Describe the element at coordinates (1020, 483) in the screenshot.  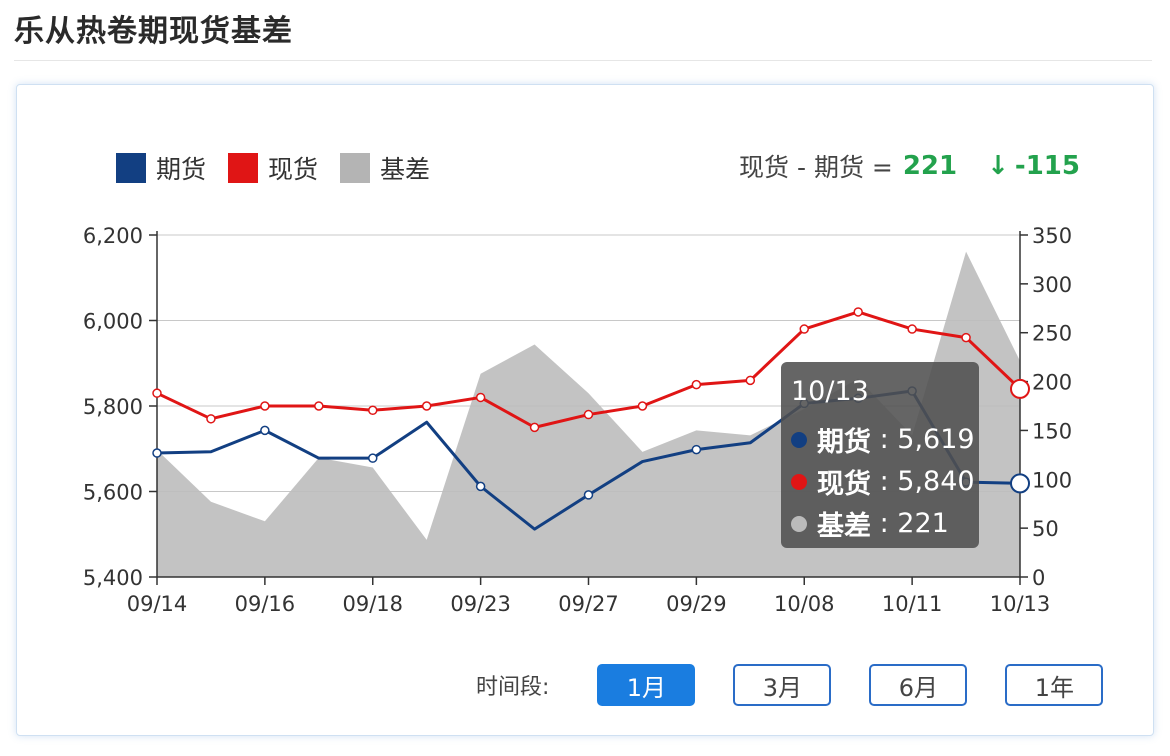
I see `futures-point-highlight` at that location.